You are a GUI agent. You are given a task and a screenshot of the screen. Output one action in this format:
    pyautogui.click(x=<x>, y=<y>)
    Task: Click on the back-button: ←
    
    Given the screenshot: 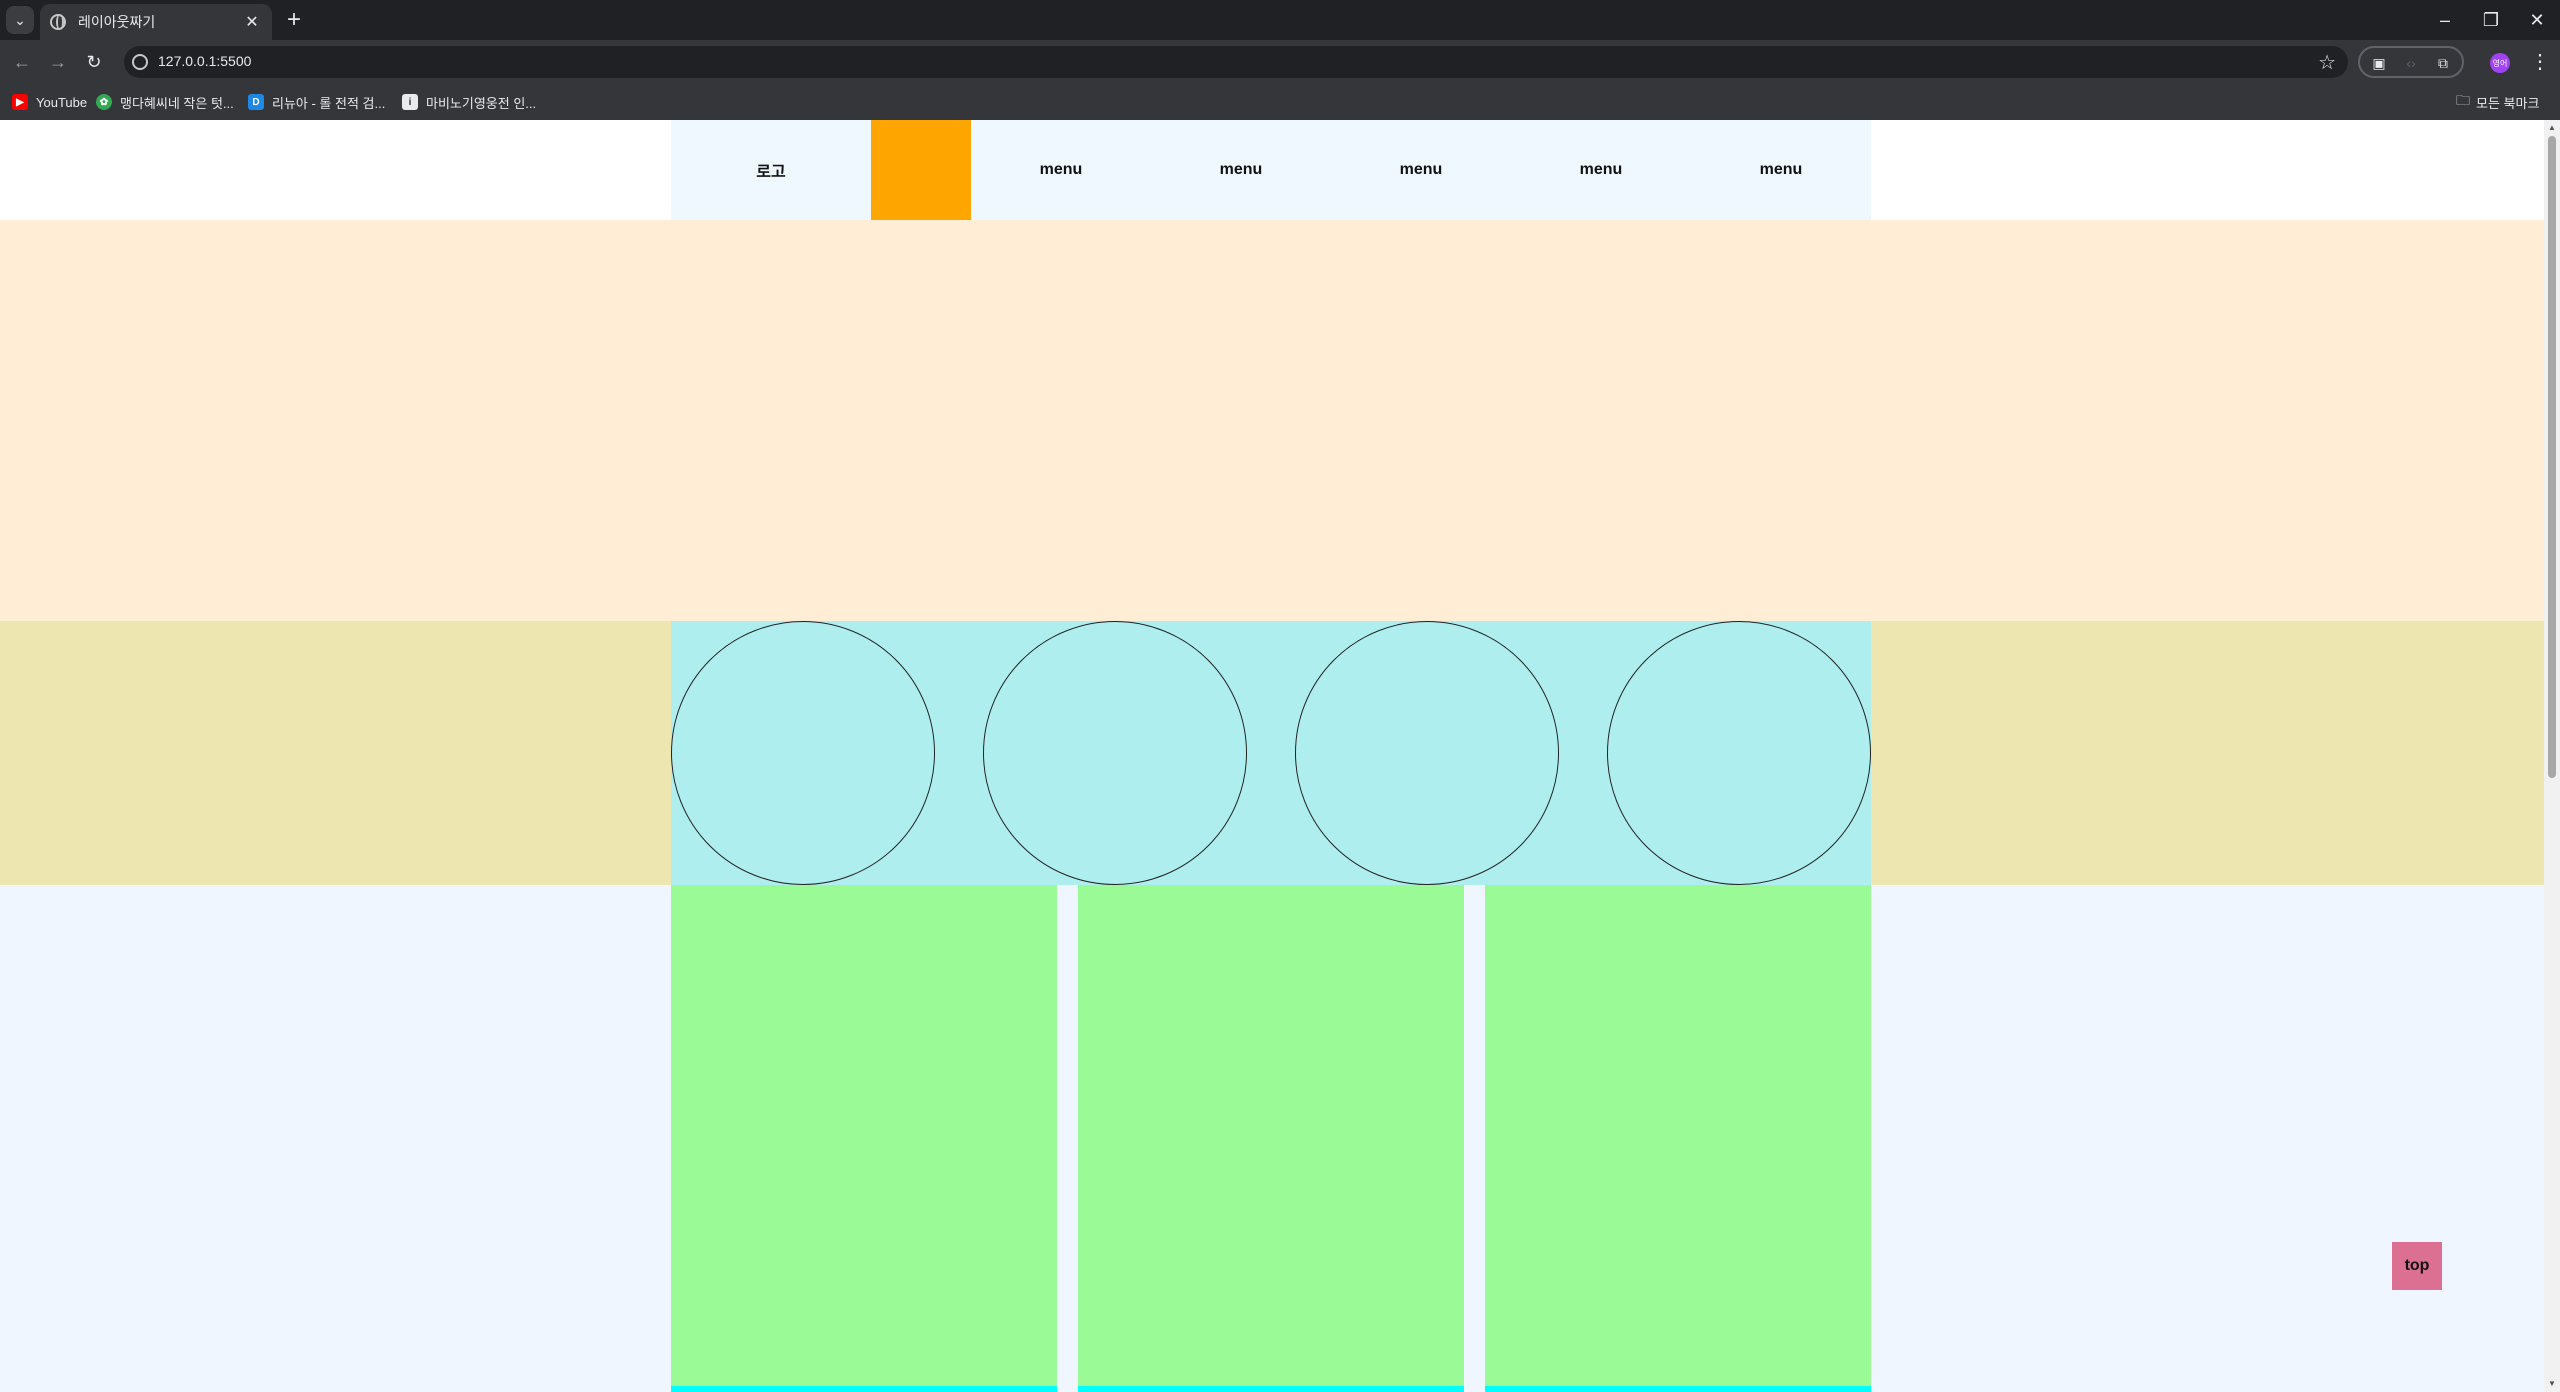 What is the action you would take?
    pyautogui.click(x=22, y=62)
    